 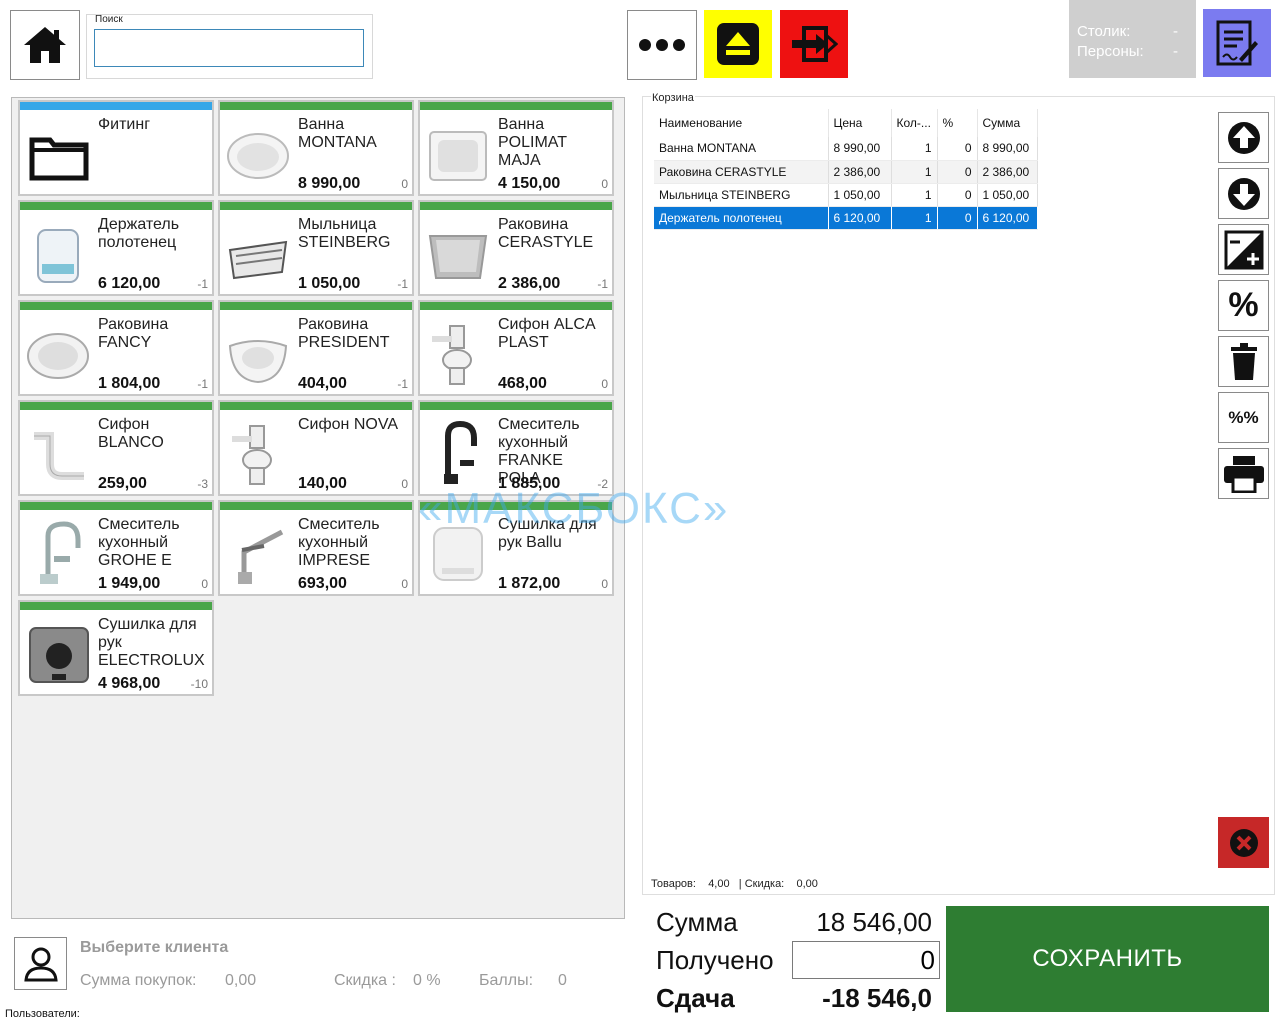 What do you see at coordinates (116, 148) in the screenshot?
I see `product-tile: Фитинг` at bounding box center [116, 148].